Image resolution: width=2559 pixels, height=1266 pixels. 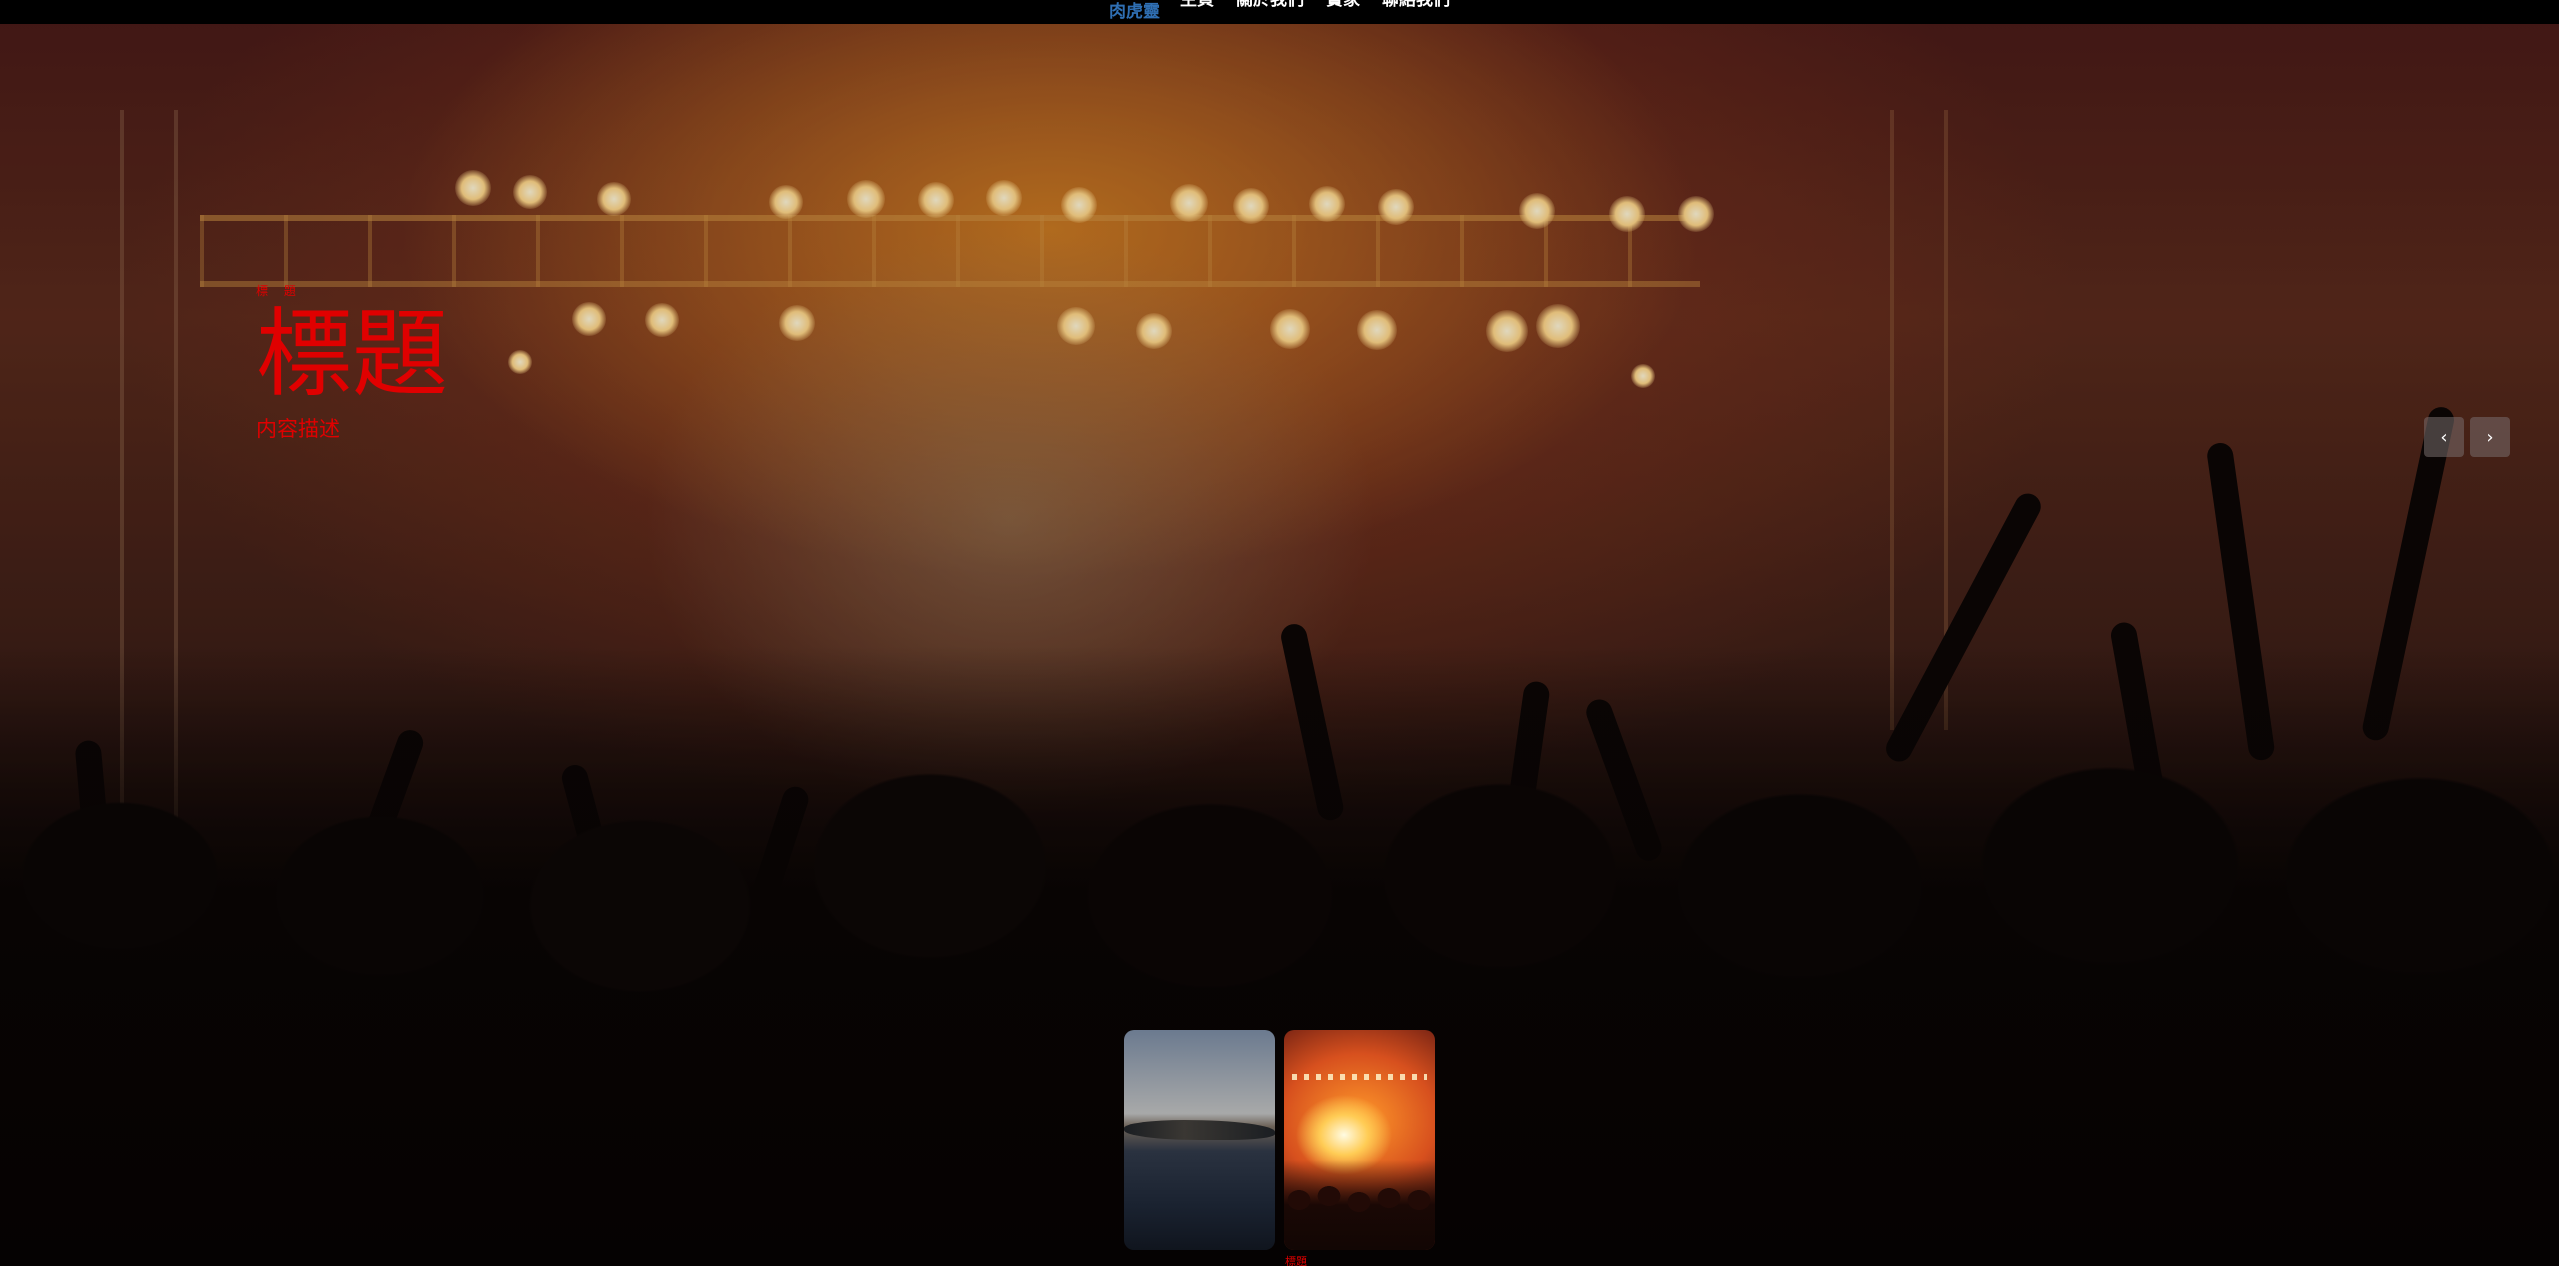 What do you see at coordinates (1134, 12) in the screenshot?
I see `brand-logo-link: 肉虎靈` at bounding box center [1134, 12].